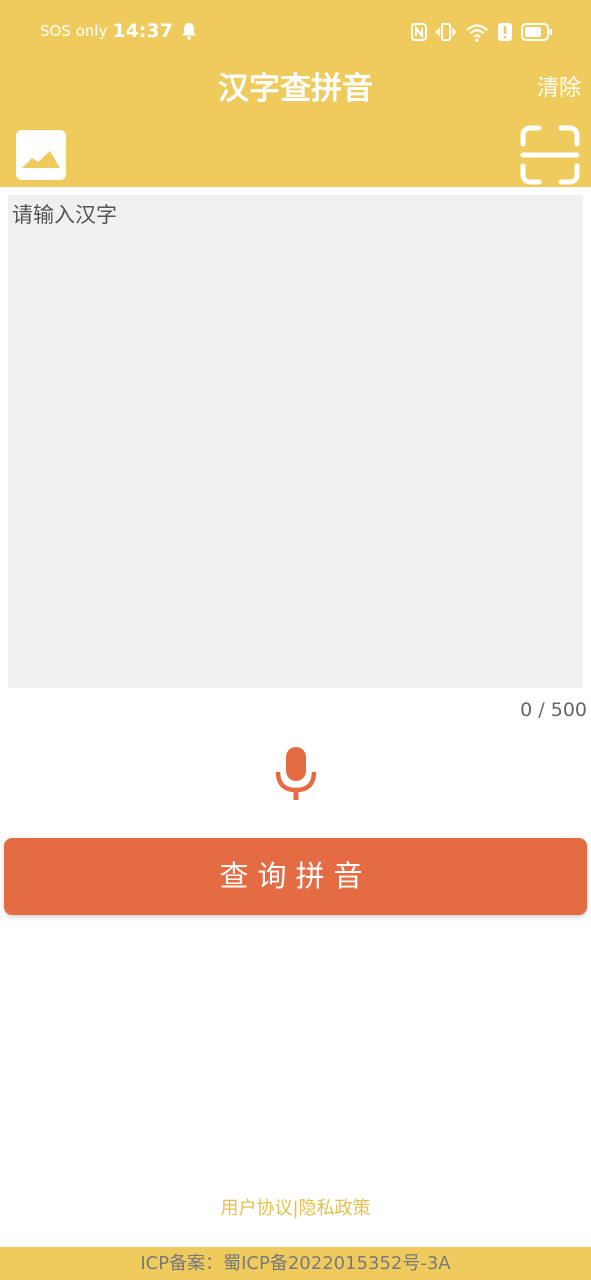  What do you see at coordinates (188, 31) in the screenshot?
I see `bell-icon` at bounding box center [188, 31].